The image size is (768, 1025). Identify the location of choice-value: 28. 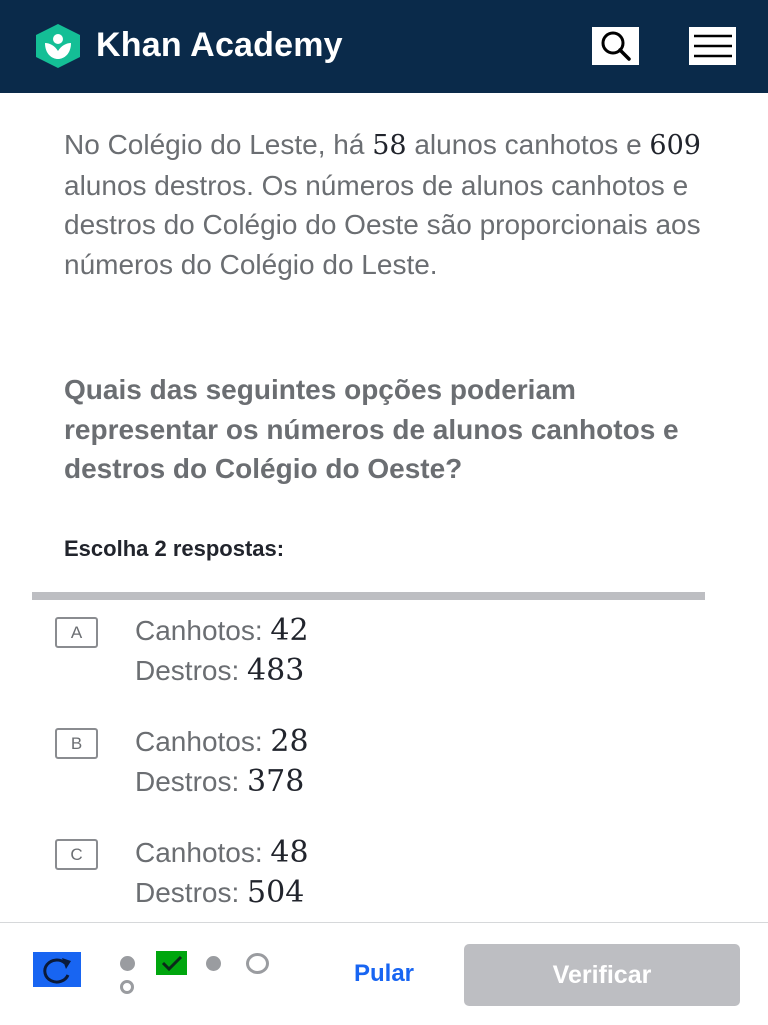
(289, 741).